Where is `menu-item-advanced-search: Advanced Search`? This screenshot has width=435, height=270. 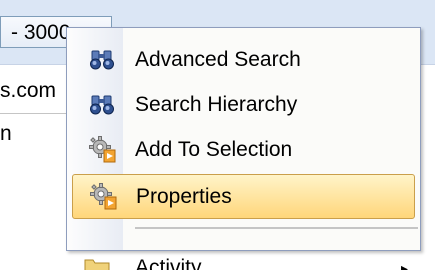
menu-item-advanced-search: Advanced Search is located at coordinates (243, 59).